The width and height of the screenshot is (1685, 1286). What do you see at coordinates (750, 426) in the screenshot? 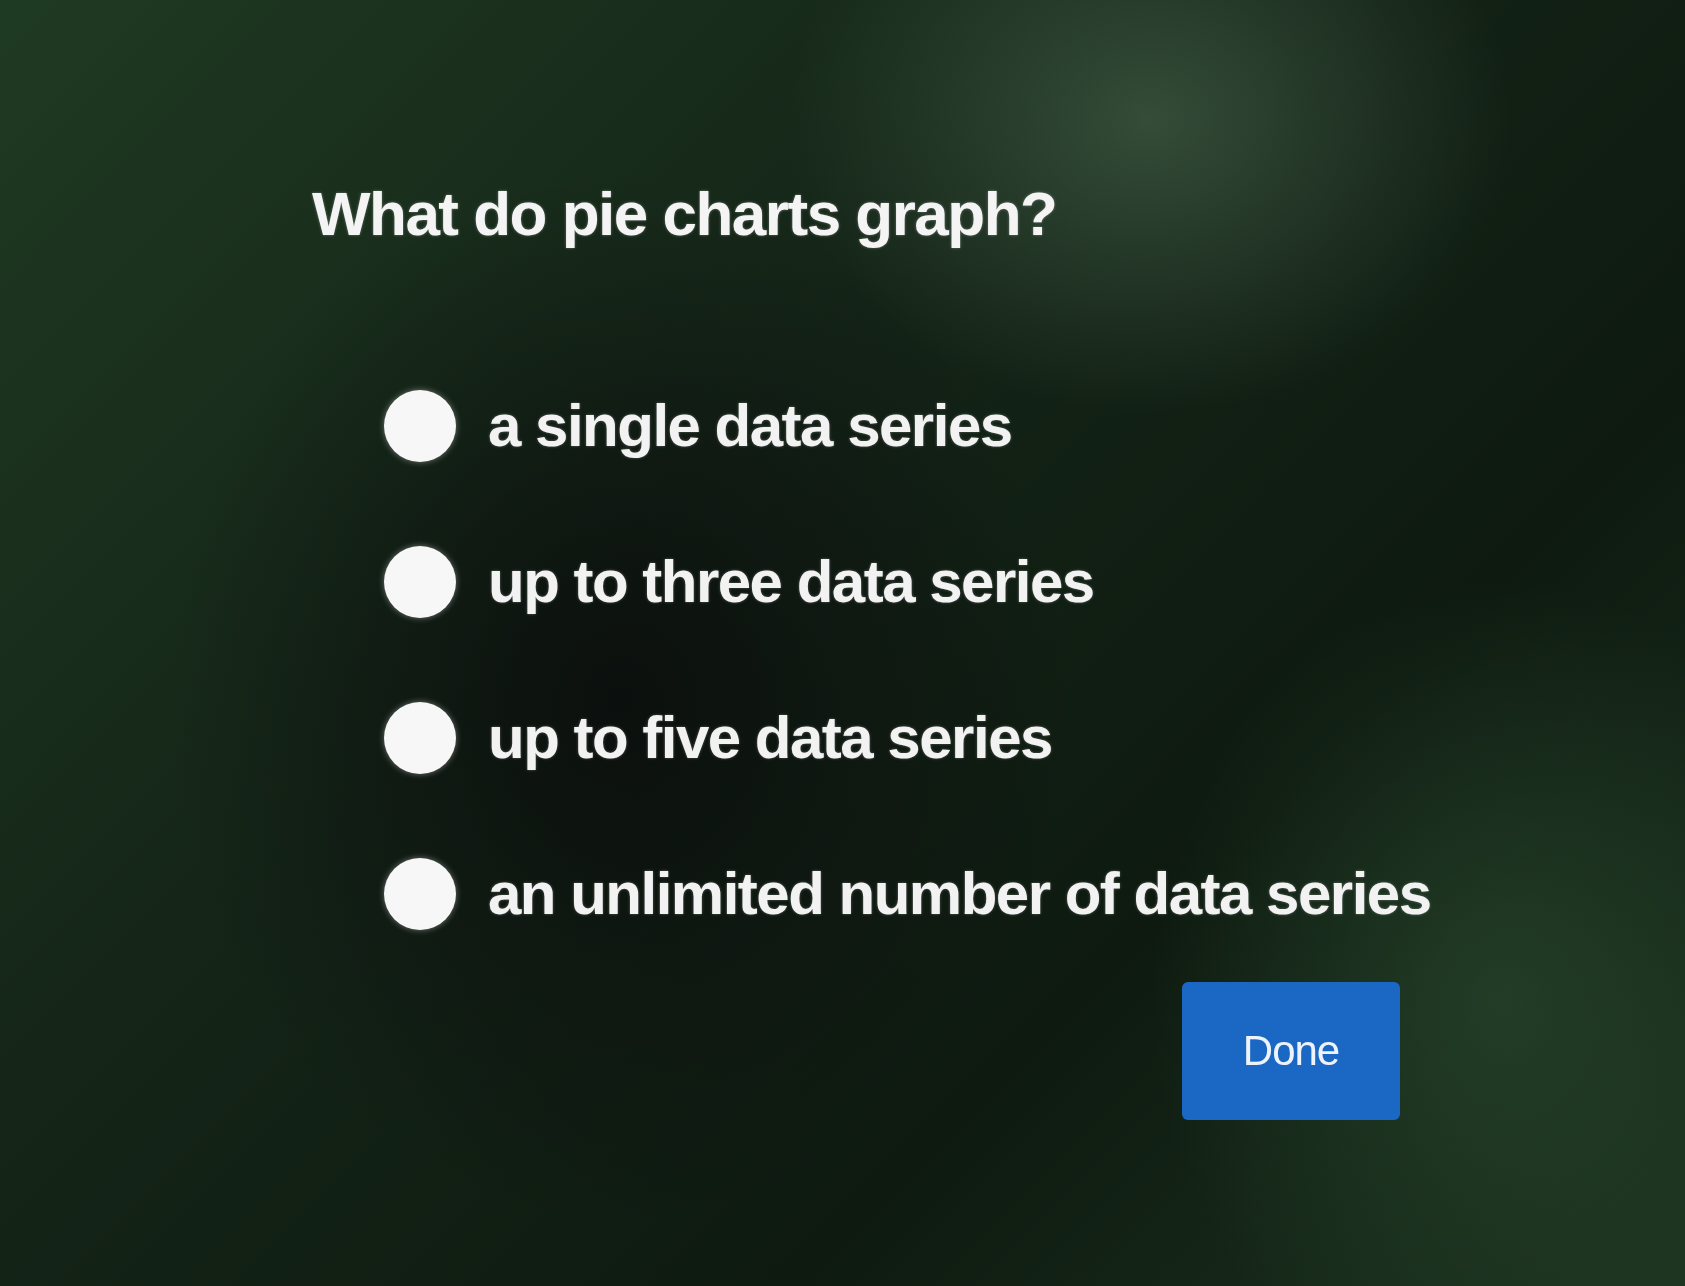
I see `option-label: a single data series` at bounding box center [750, 426].